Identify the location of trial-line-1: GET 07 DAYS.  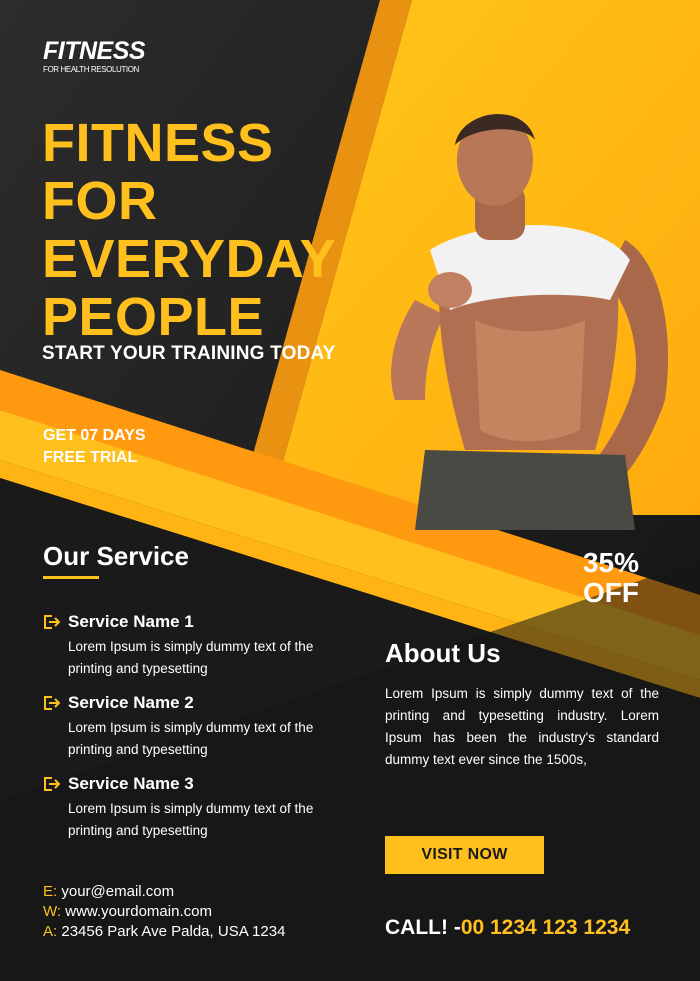
(94, 435).